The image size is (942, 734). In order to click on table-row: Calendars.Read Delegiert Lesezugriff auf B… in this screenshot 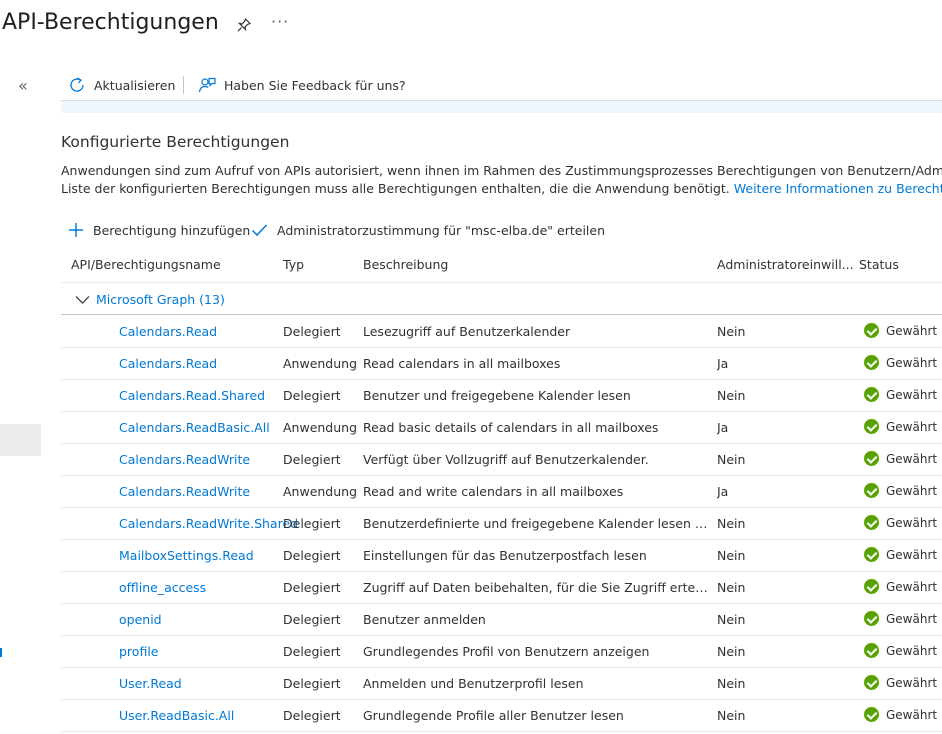, I will do `click(501, 331)`.